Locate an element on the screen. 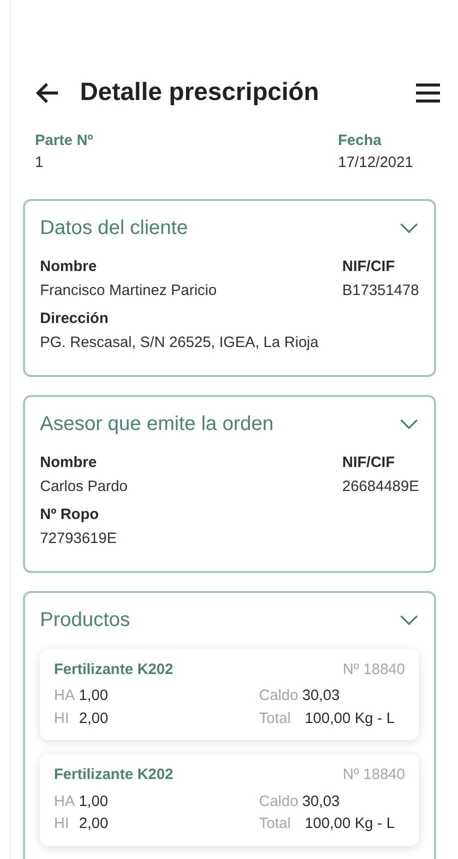  field-value: 26684489E is located at coordinates (380, 486).